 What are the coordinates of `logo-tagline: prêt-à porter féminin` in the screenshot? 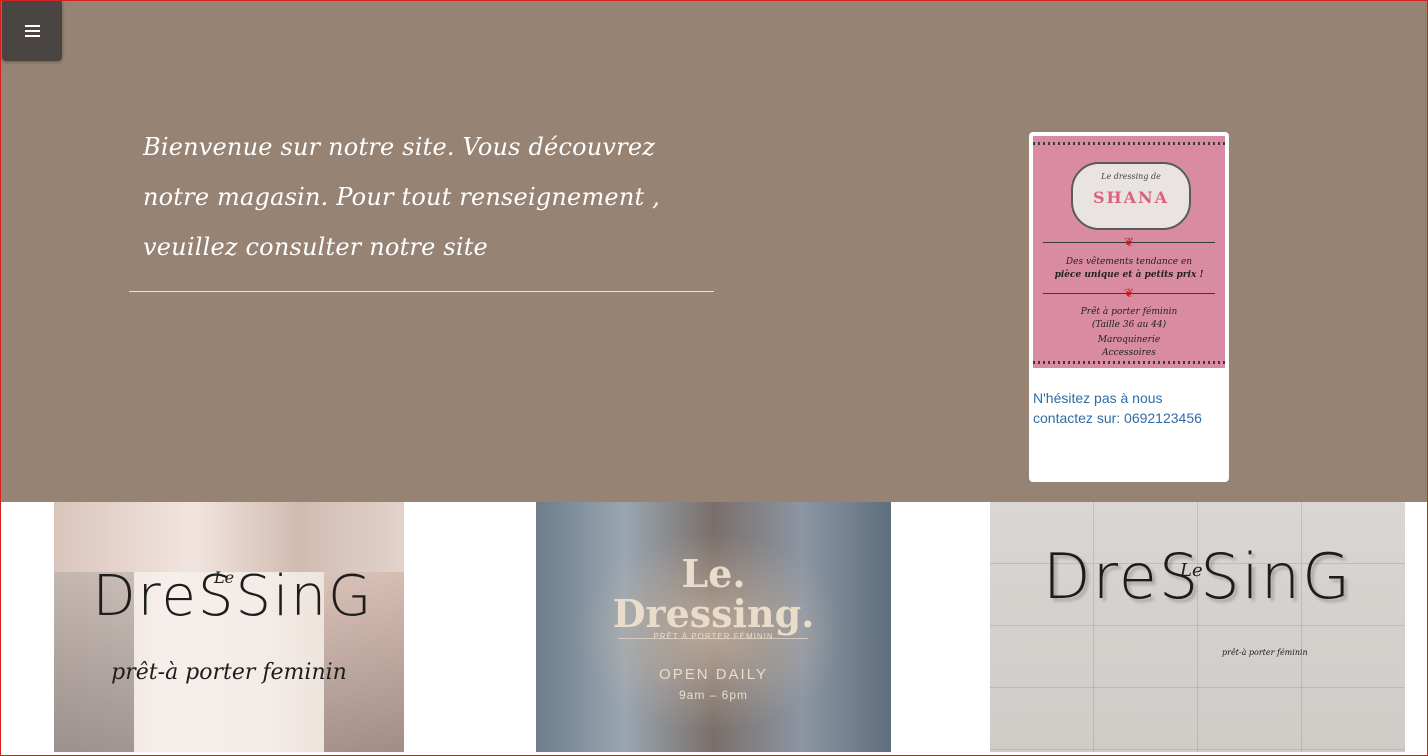 It's located at (1265, 652).